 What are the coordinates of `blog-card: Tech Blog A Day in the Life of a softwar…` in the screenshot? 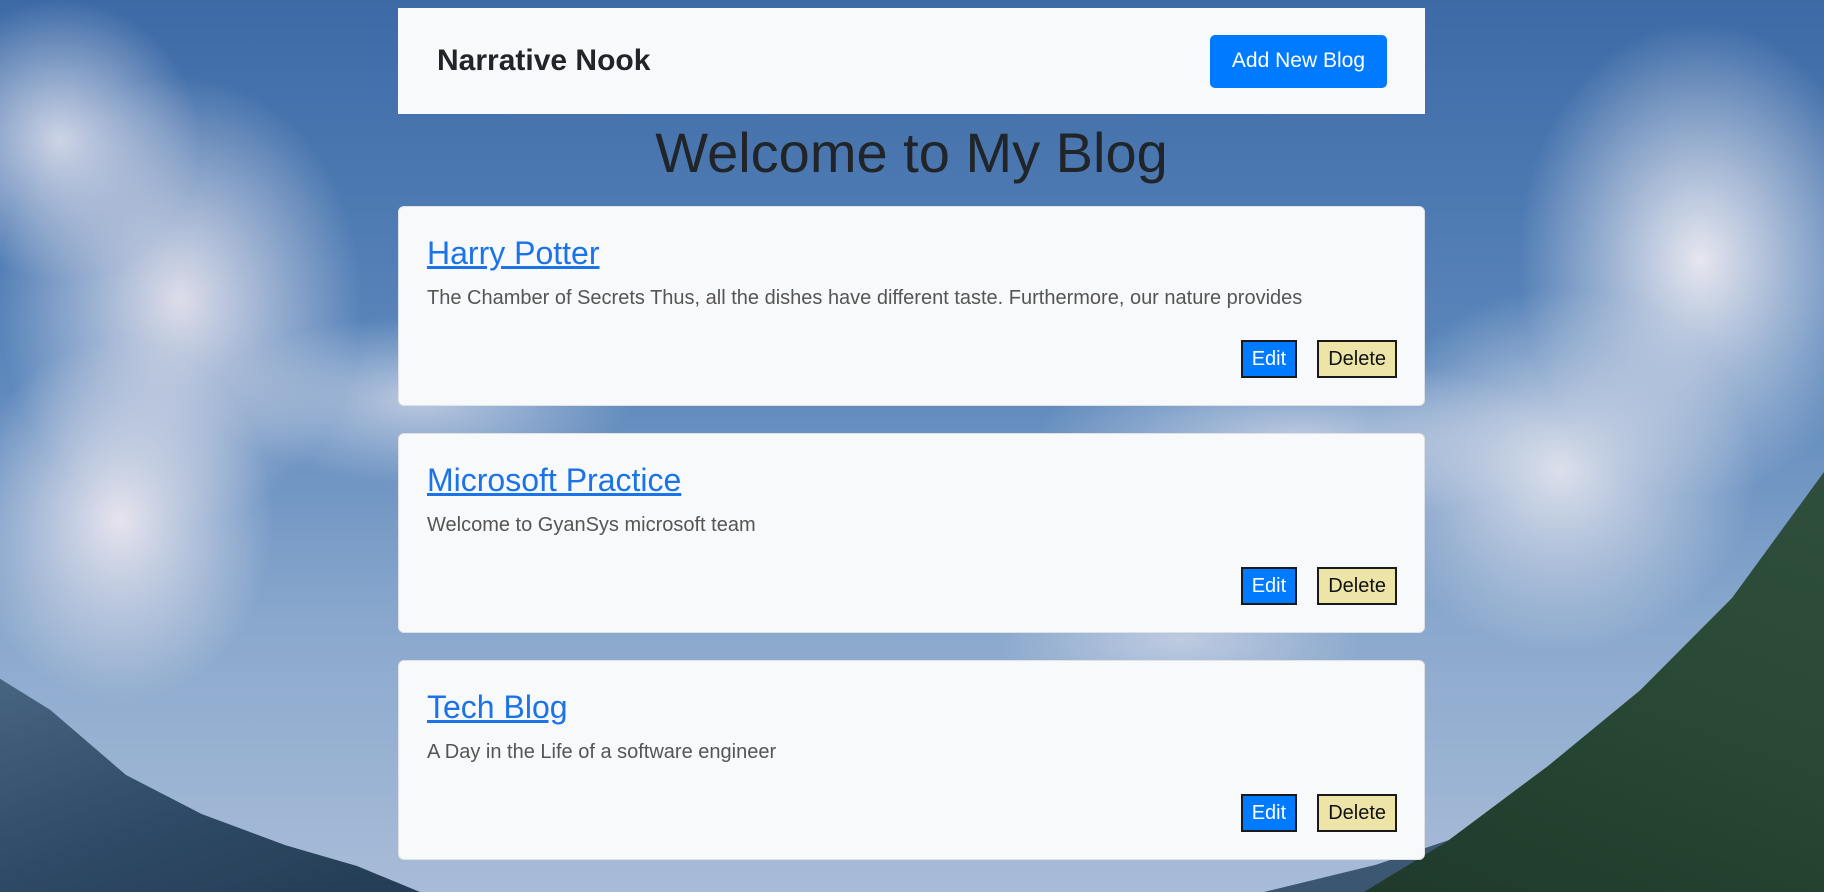 It's located at (911, 760).